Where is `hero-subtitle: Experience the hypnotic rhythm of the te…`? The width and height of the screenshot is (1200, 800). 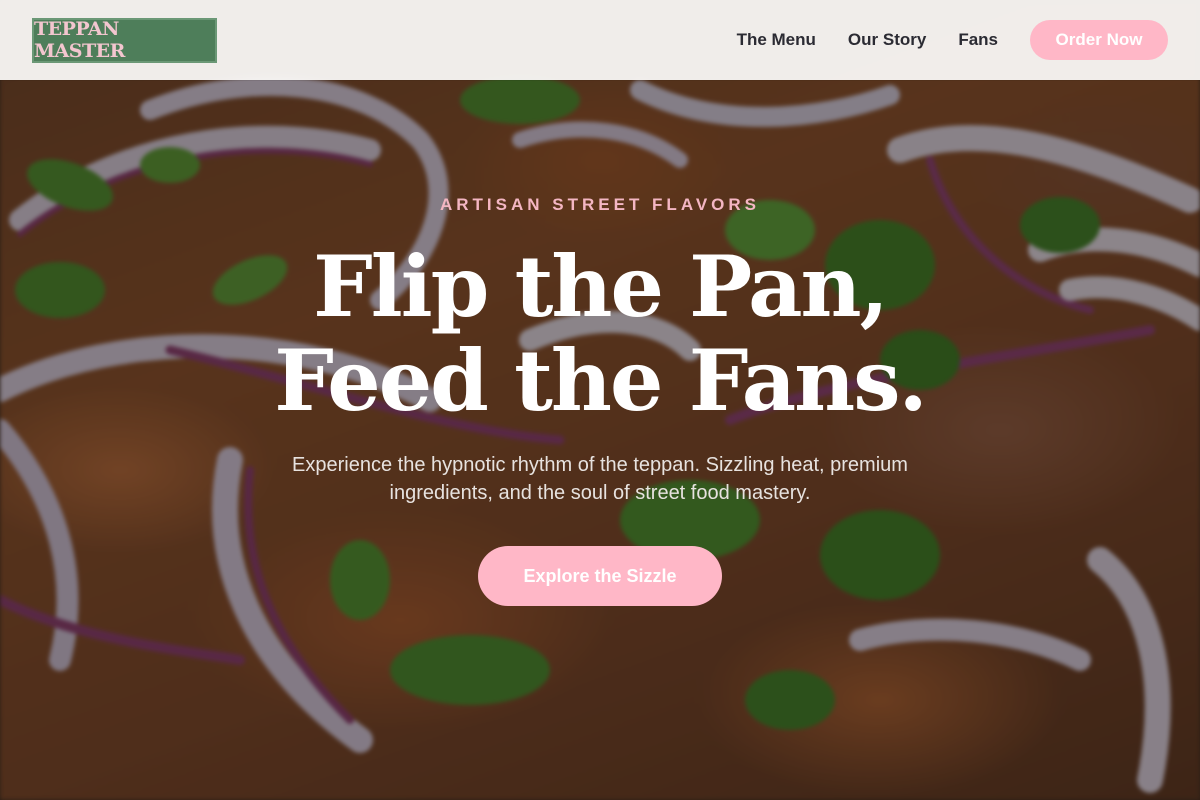 hero-subtitle: Experience the hypnotic rhythm of the te… is located at coordinates (600, 479).